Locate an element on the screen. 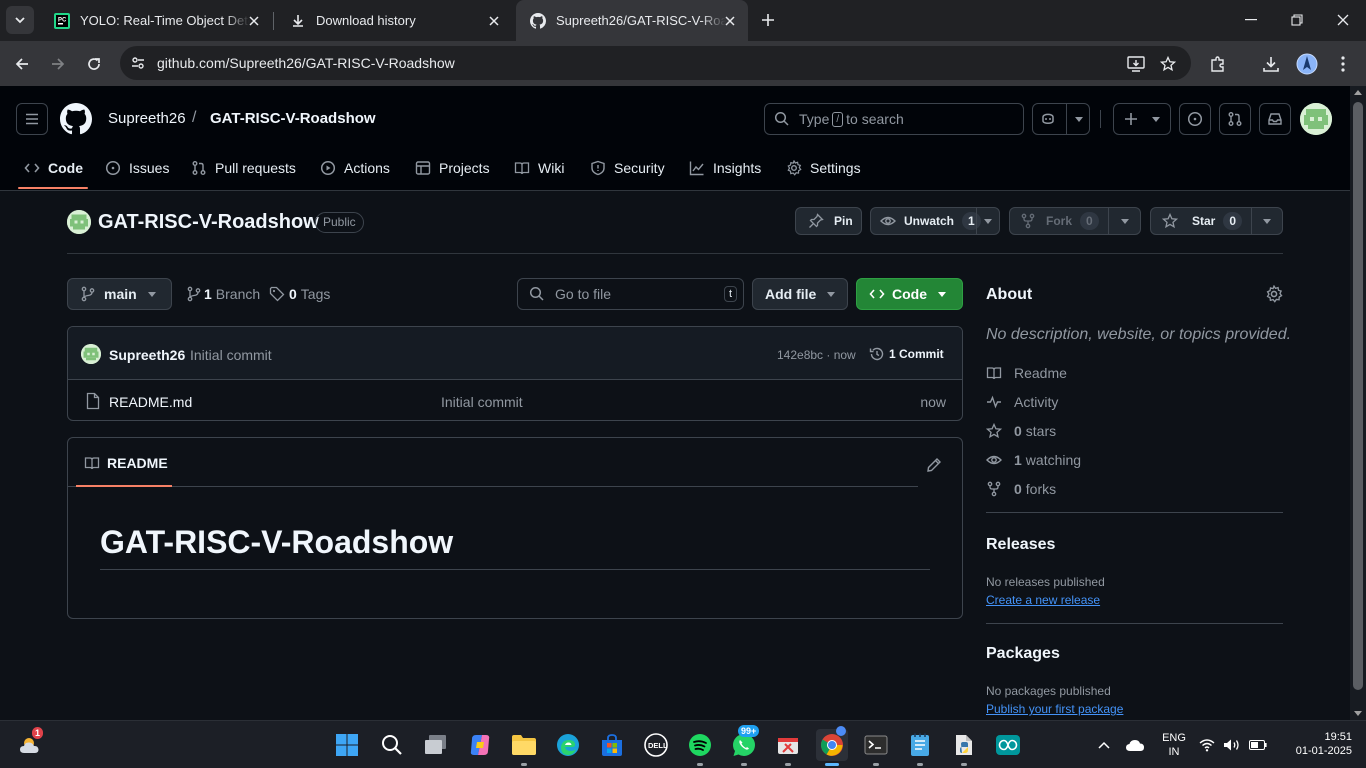 The width and height of the screenshot is (1366, 768). task-view-button is located at coordinates (436, 745).